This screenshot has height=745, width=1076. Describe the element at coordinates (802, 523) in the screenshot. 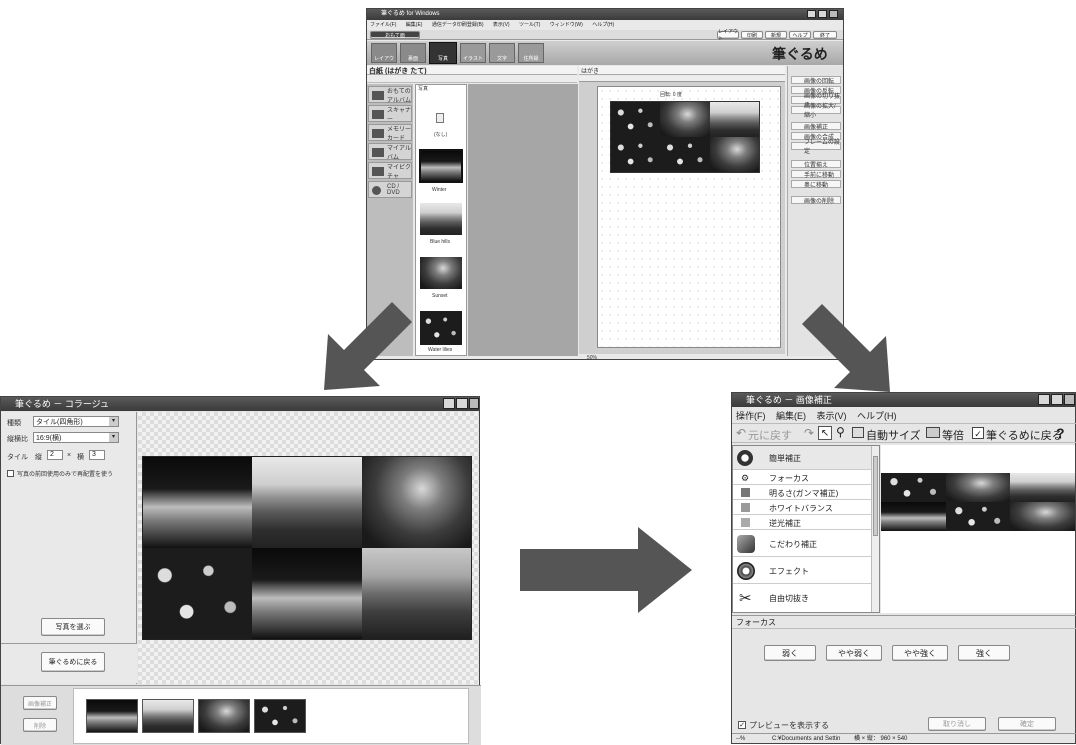

I see `menu-backlight: 逆光補正` at that location.